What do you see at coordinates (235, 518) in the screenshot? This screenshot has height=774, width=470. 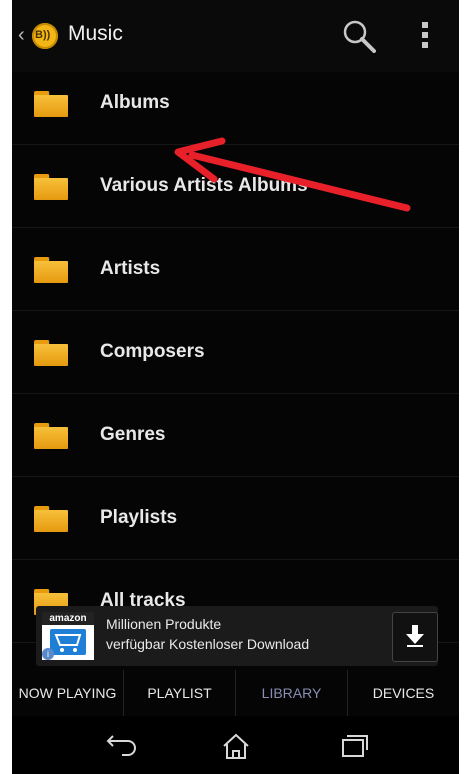 I see `list-item: Playlists` at bounding box center [235, 518].